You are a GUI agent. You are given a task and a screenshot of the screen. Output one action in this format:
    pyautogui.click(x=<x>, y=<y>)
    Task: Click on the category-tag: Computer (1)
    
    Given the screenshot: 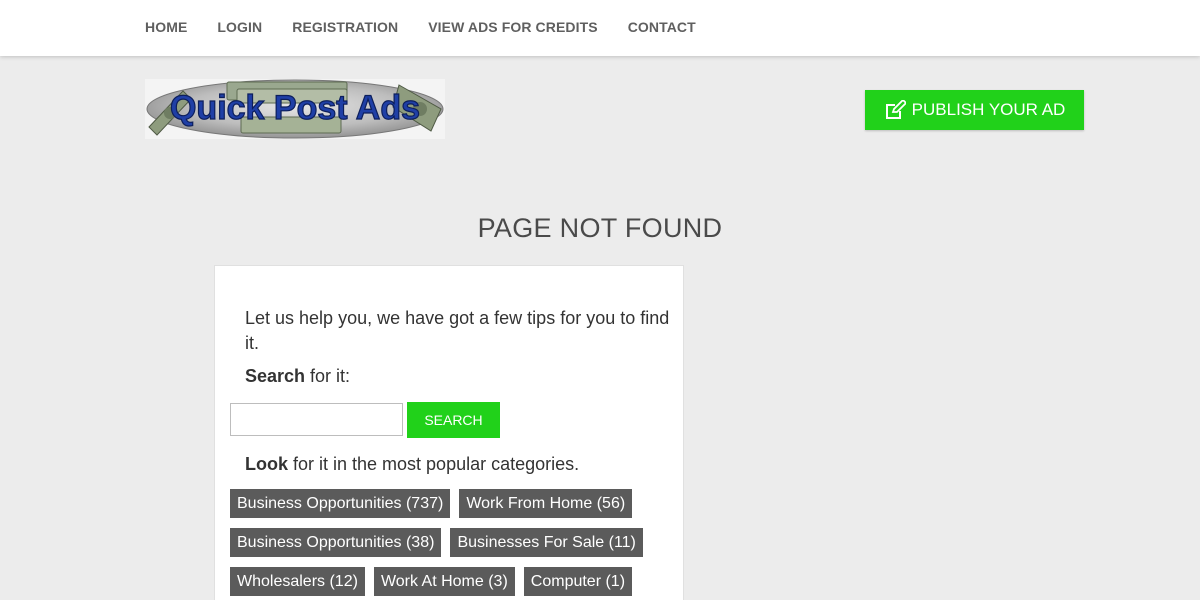 What is the action you would take?
    pyautogui.click(x=578, y=581)
    